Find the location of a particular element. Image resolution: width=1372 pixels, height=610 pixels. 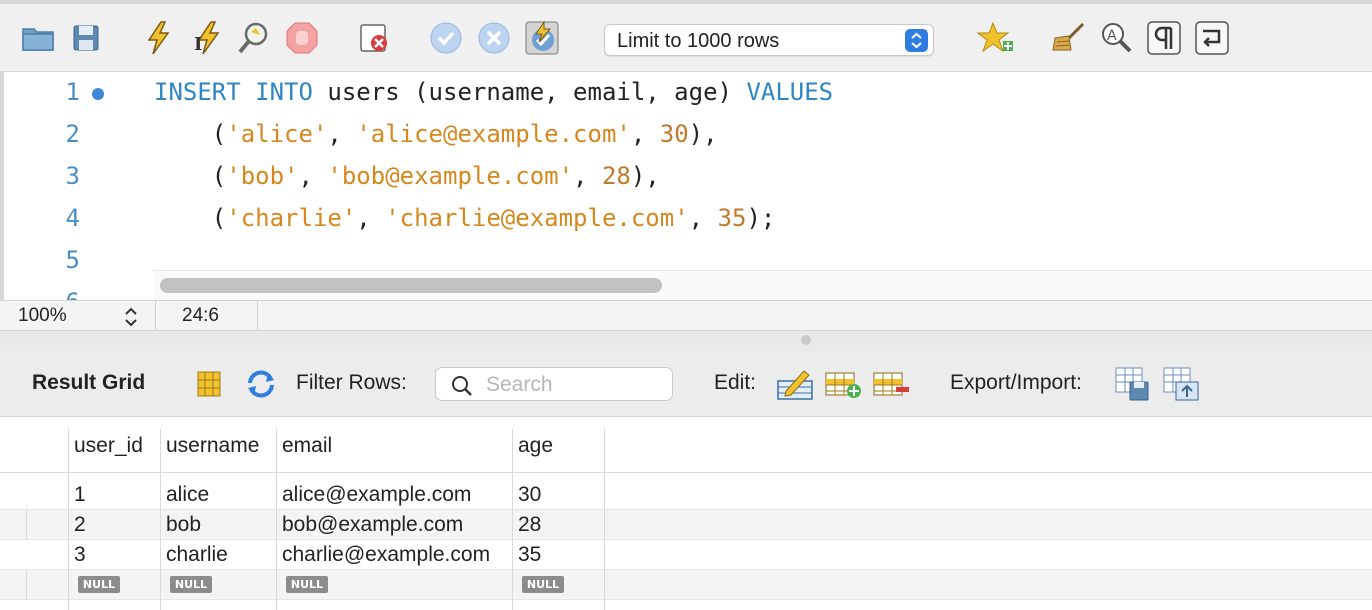

autocommit-icon is located at coordinates (542, 38).